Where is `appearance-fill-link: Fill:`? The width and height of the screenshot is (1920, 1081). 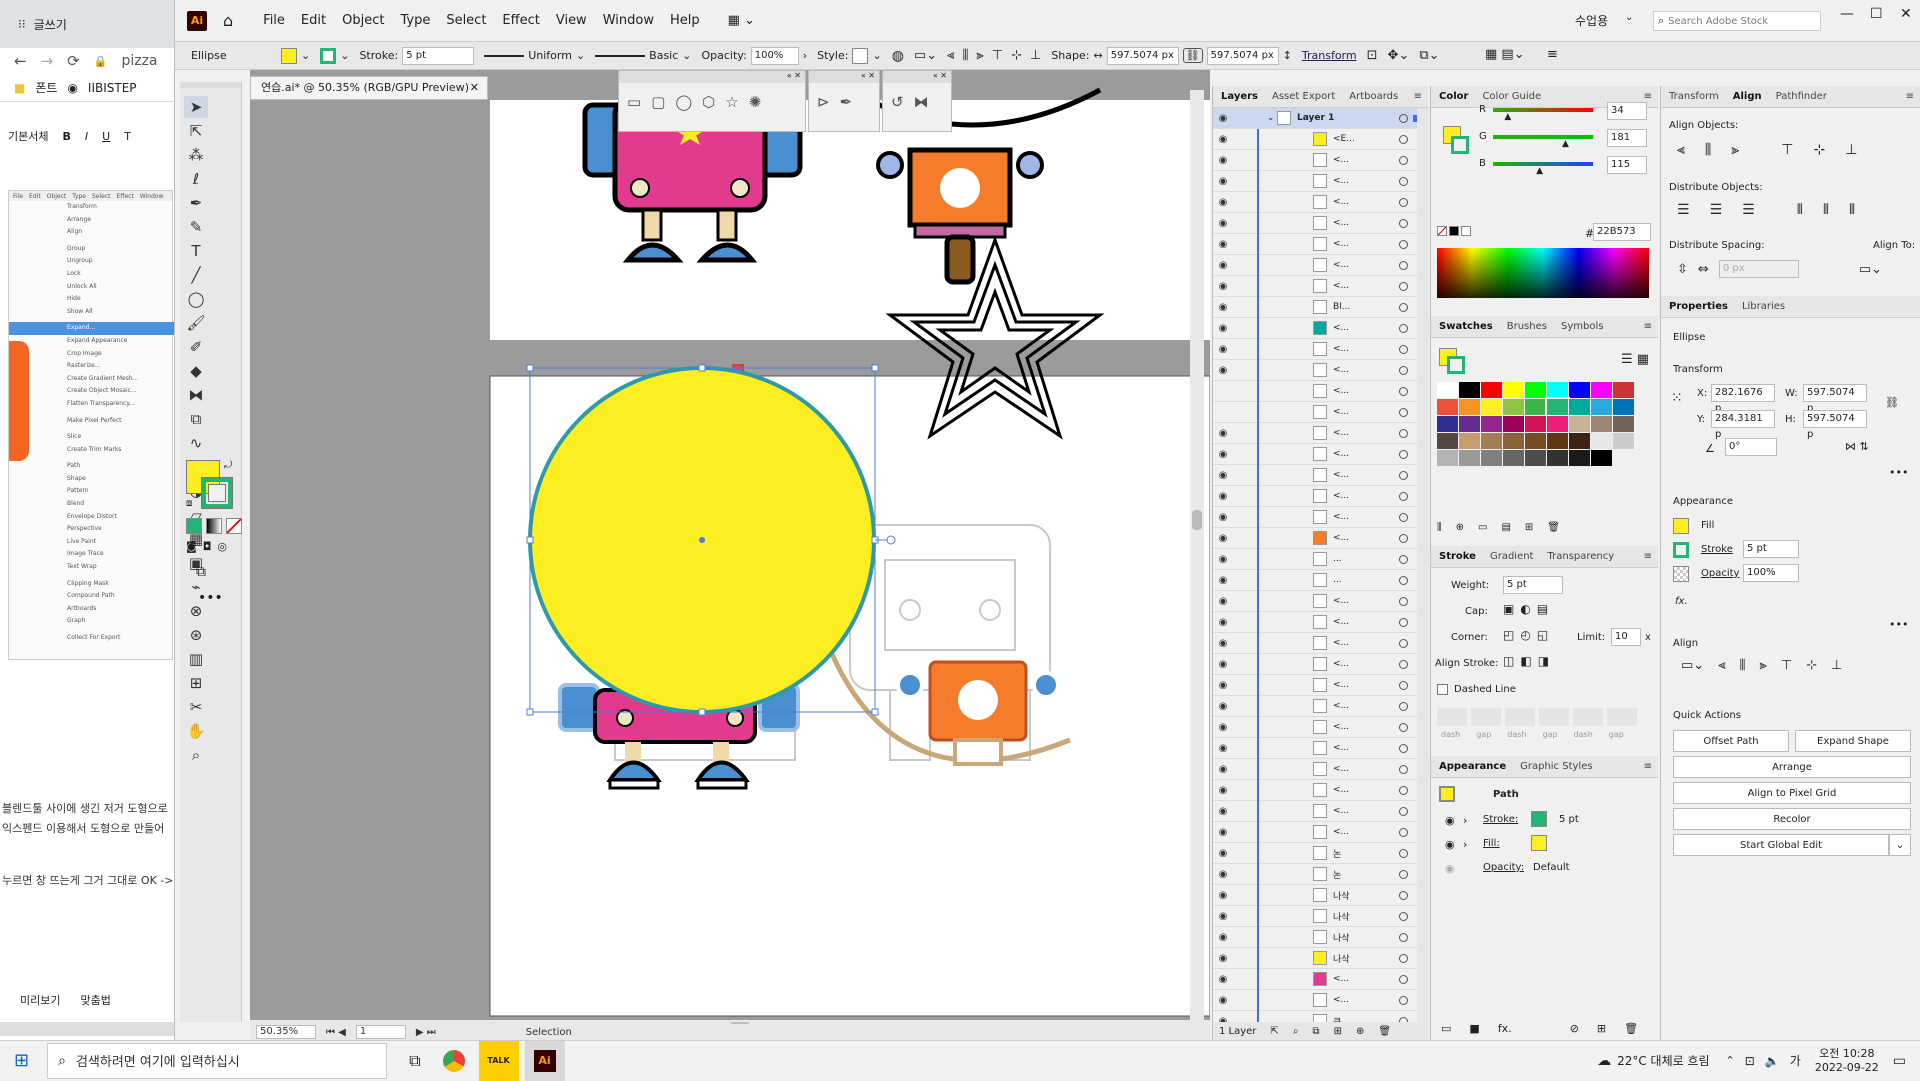
appearance-fill-link: Fill: is located at coordinates (1491, 843).